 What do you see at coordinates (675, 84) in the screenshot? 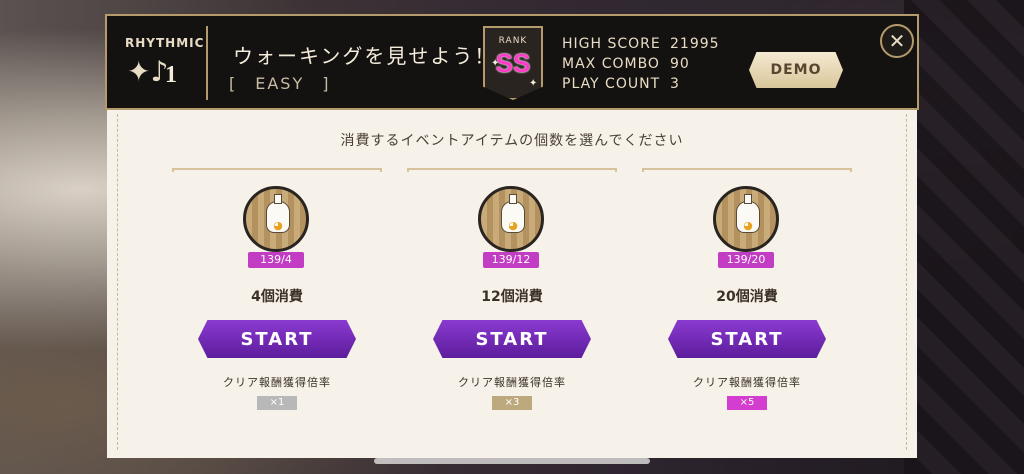
I see `stat-value: 3` at bounding box center [675, 84].